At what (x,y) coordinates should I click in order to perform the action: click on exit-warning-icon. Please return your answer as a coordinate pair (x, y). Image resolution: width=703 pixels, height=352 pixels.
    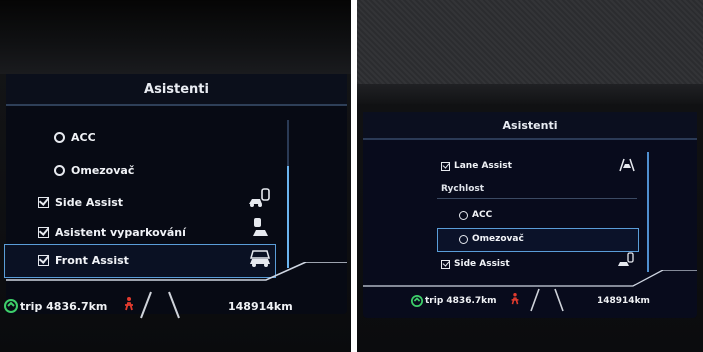
    Looking at the image, I should click on (260, 227).